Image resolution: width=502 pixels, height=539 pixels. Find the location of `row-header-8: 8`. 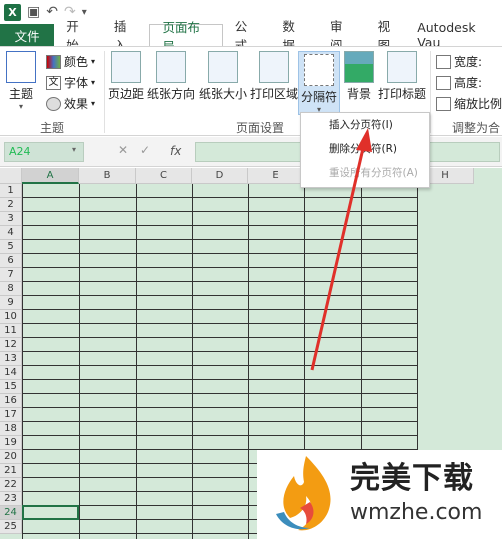

row-header-8: 8 is located at coordinates (11, 289).